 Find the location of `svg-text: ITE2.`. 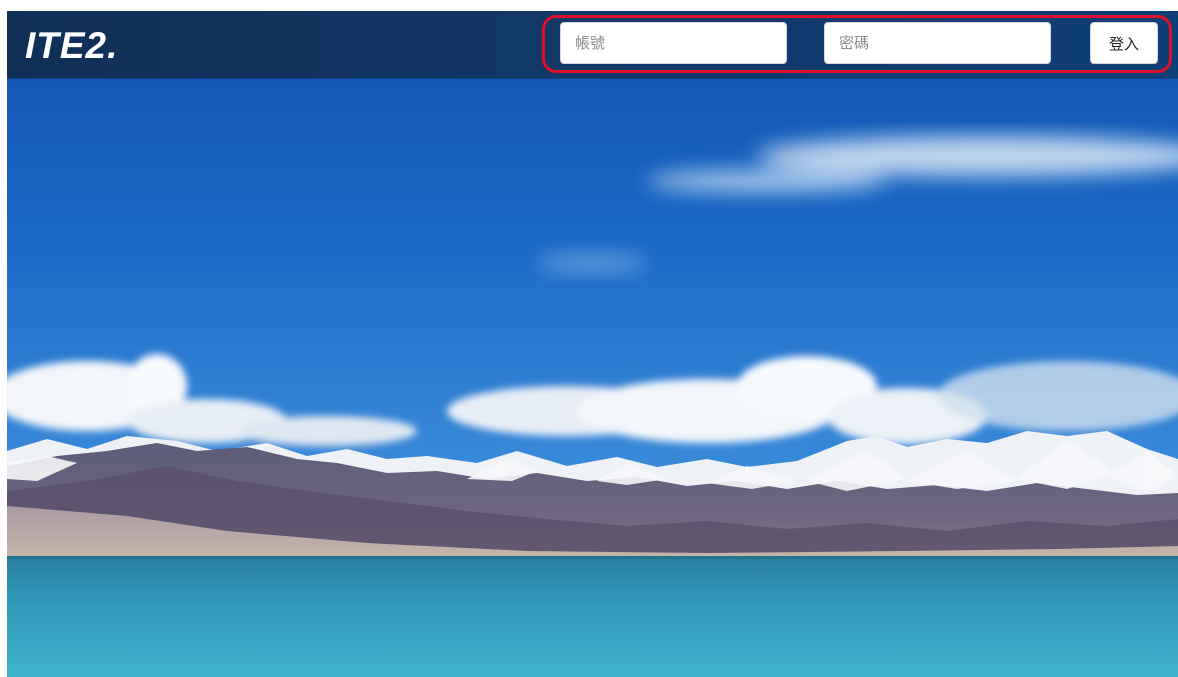

svg-text: ITE2. is located at coordinates (71, 45).